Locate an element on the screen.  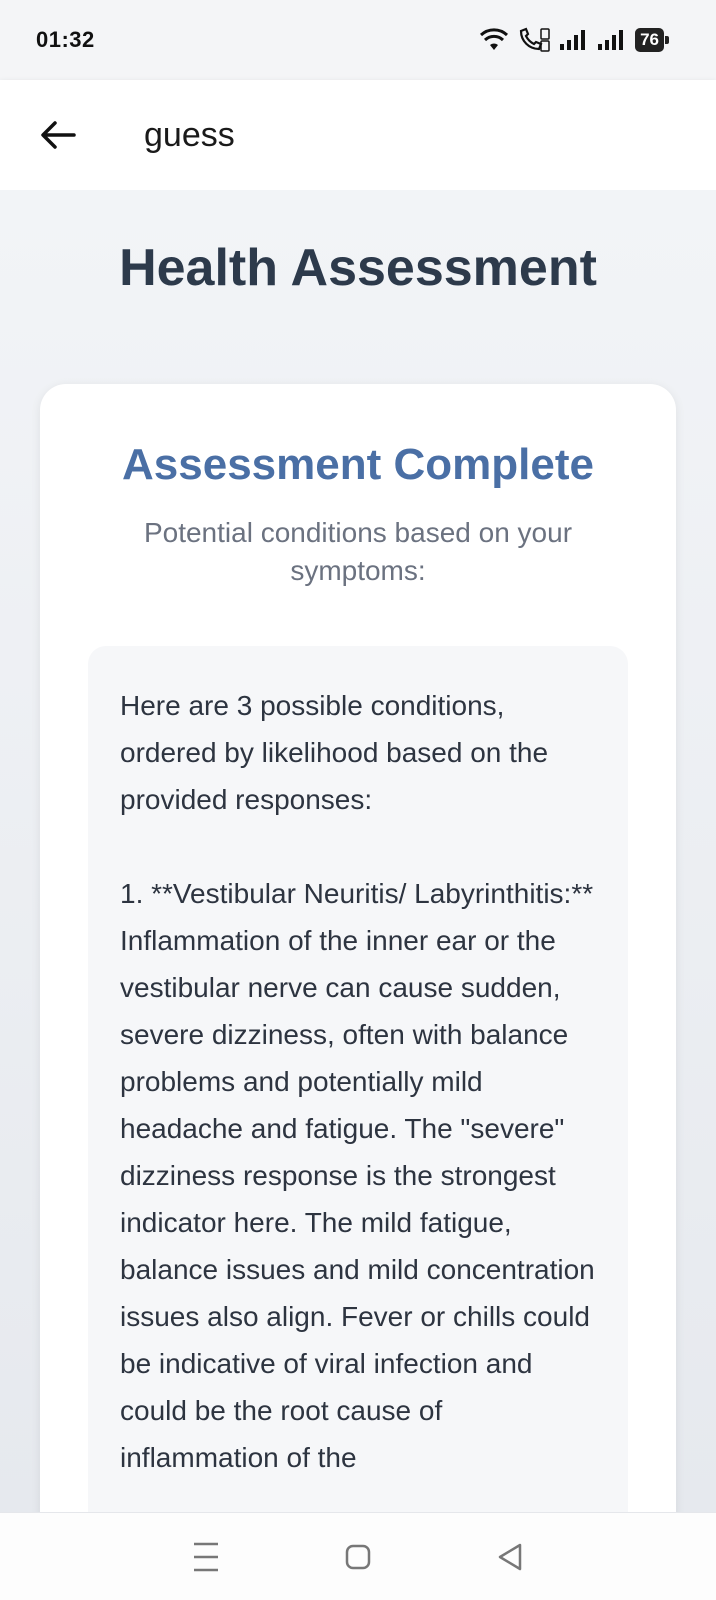
app-bar: guess is located at coordinates (358, 135).